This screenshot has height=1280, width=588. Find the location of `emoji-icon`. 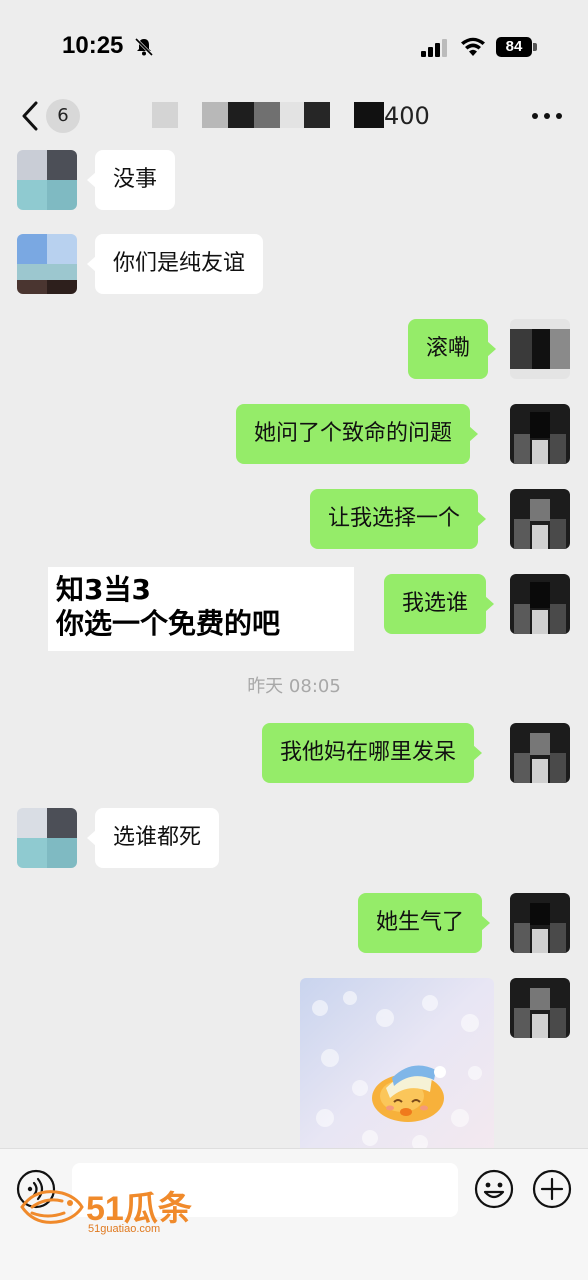

emoji-icon is located at coordinates (494, 1189).